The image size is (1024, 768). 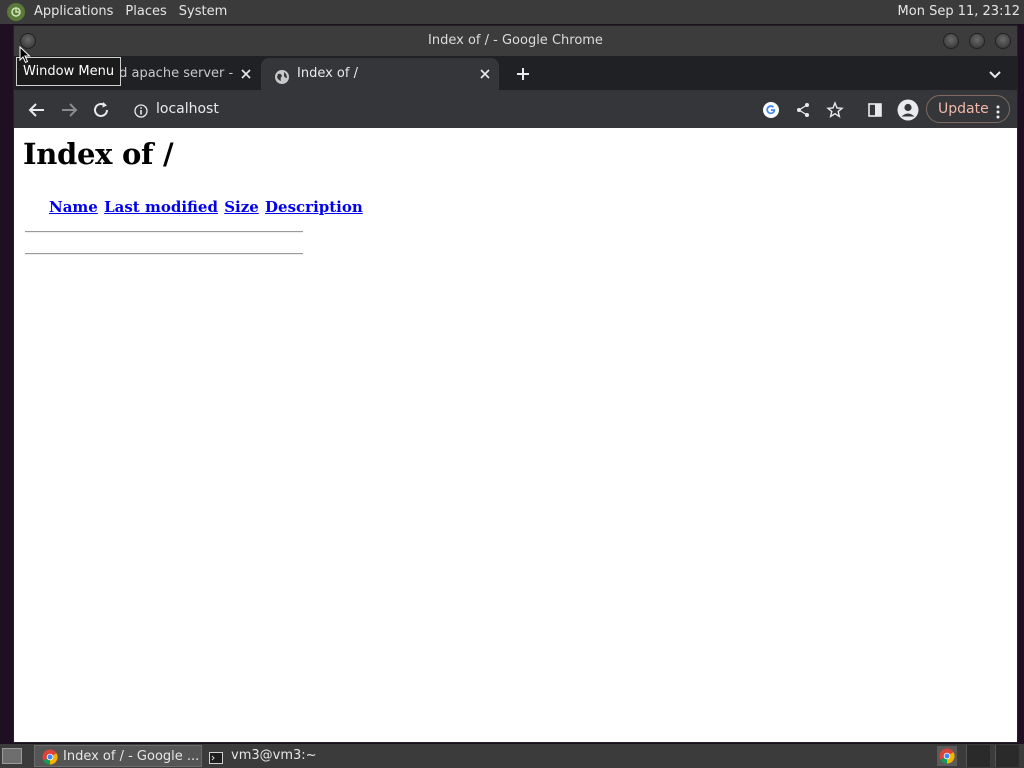 What do you see at coordinates (12, 756) in the screenshot?
I see `show-desktop-icon` at bounding box center [12, 756].